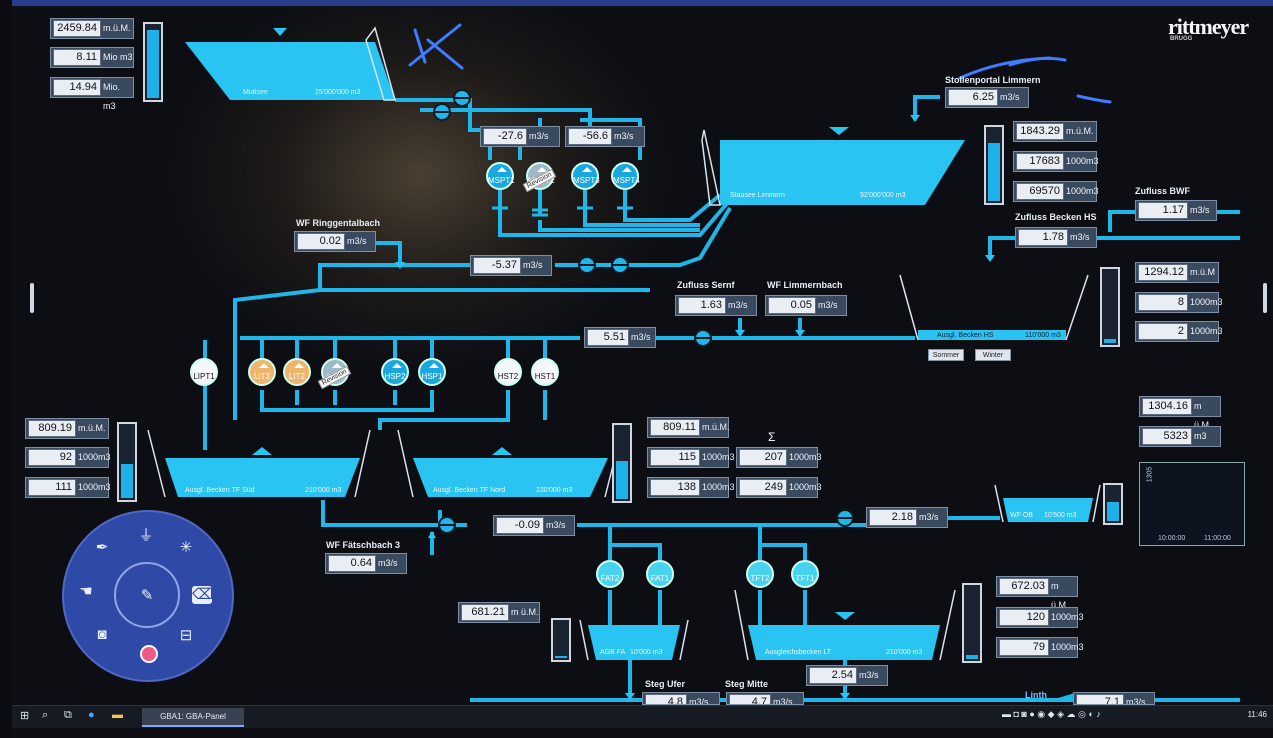  I want to click on pump-tft1: TFT1, so click(805, 574).